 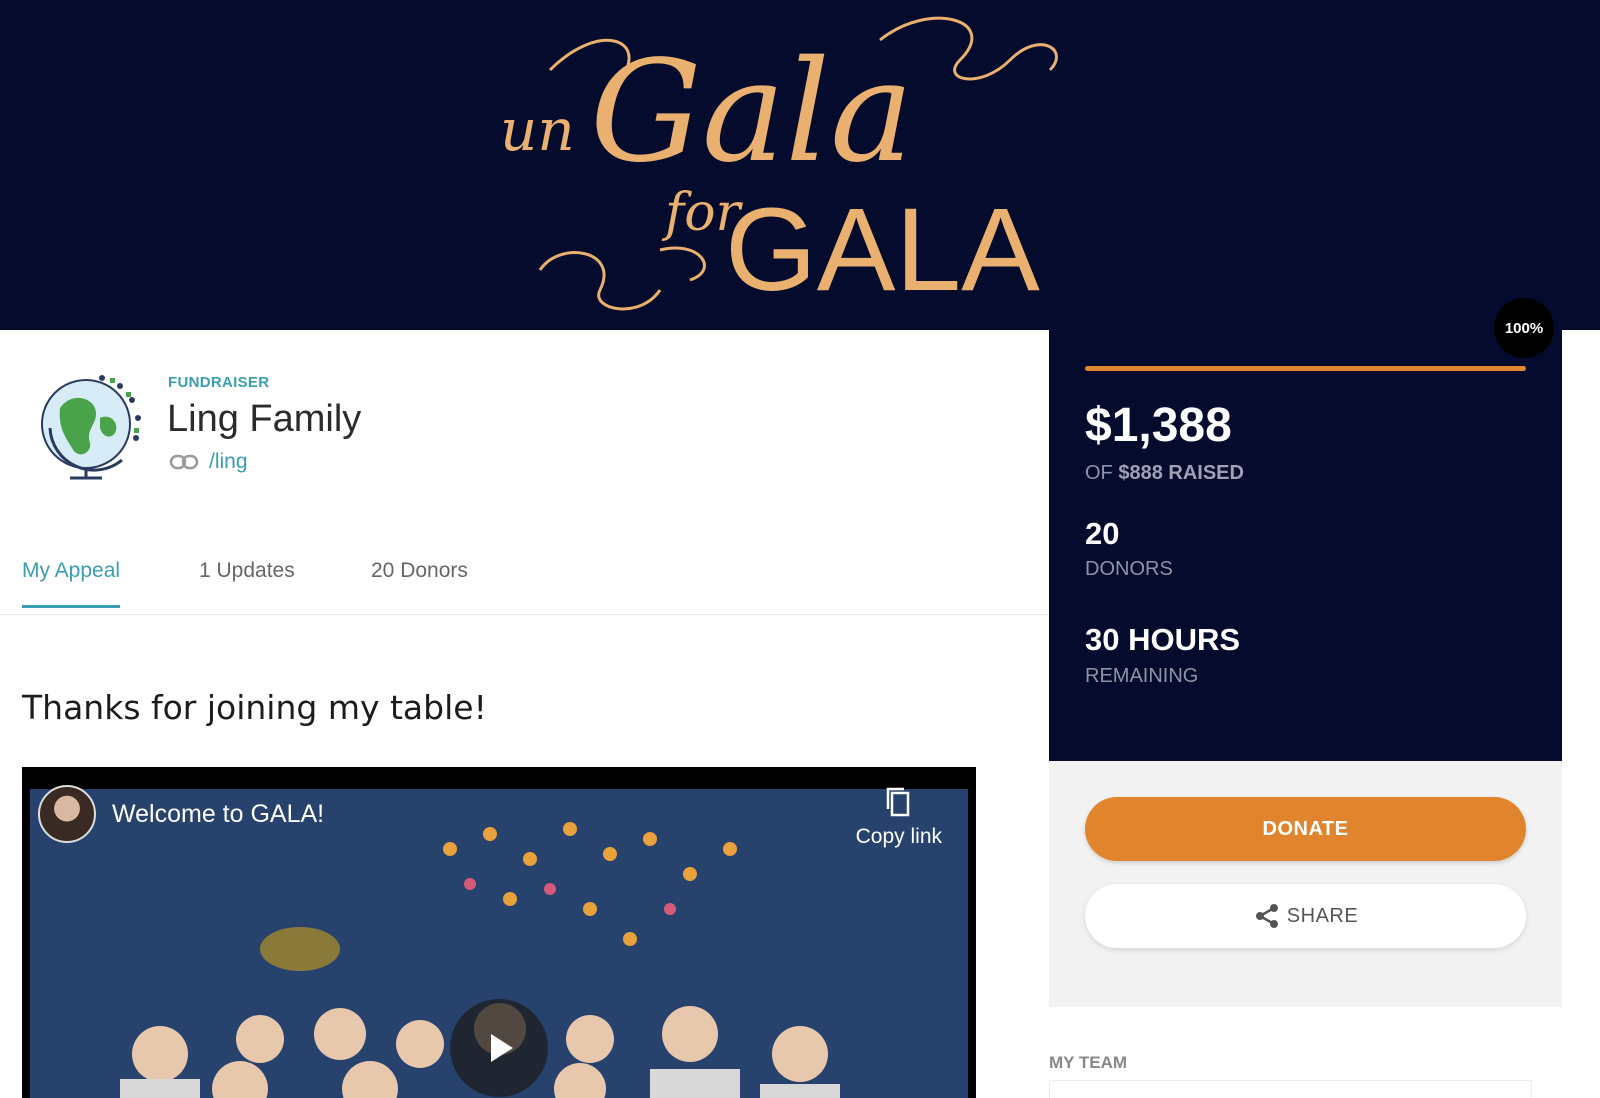 What do you see at coordinates (228, 462) in the screenshot?
I see `profile-slug: /ling` at bounding box center [228, 462].